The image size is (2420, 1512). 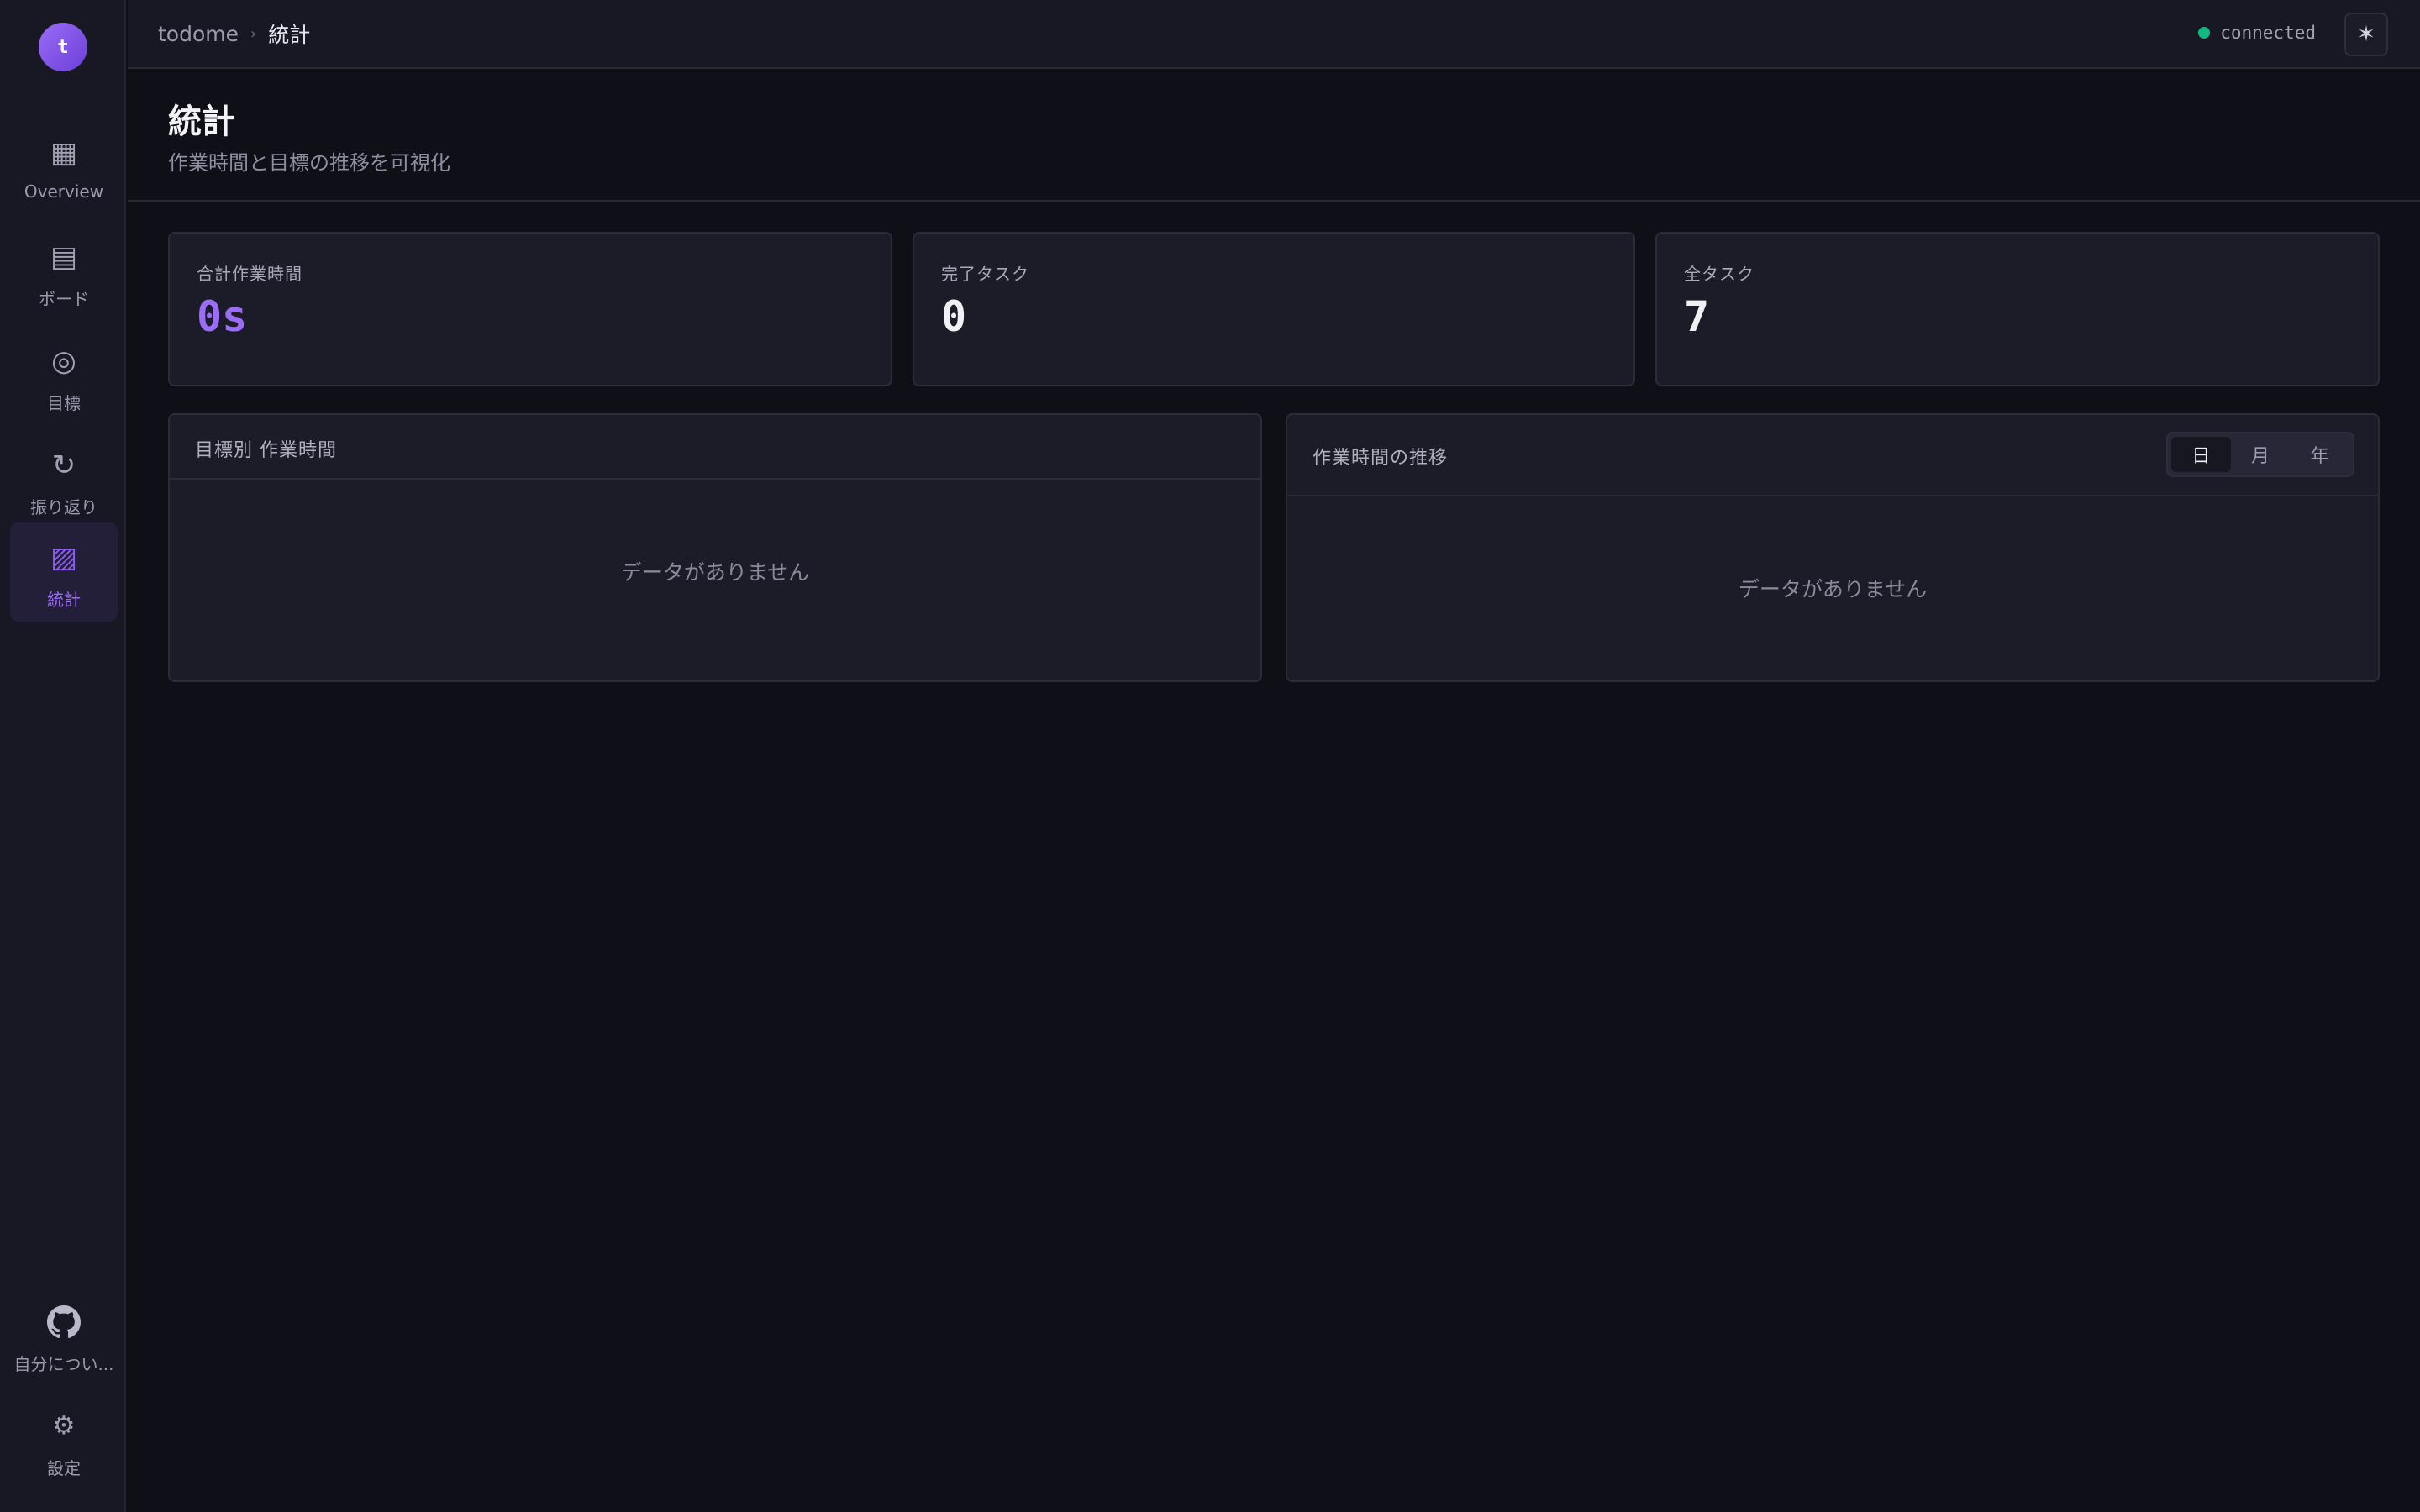 I want to click on sidebar-item-review: ↻ 振り返り, so click(x=64, y=479).